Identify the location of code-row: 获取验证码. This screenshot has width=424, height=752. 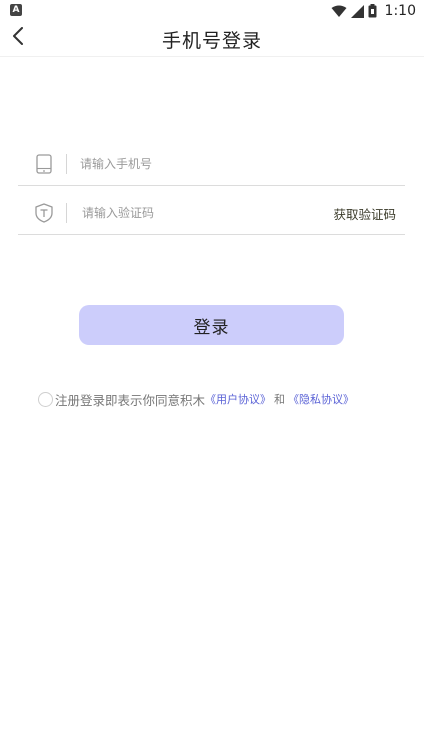
(211, 214).